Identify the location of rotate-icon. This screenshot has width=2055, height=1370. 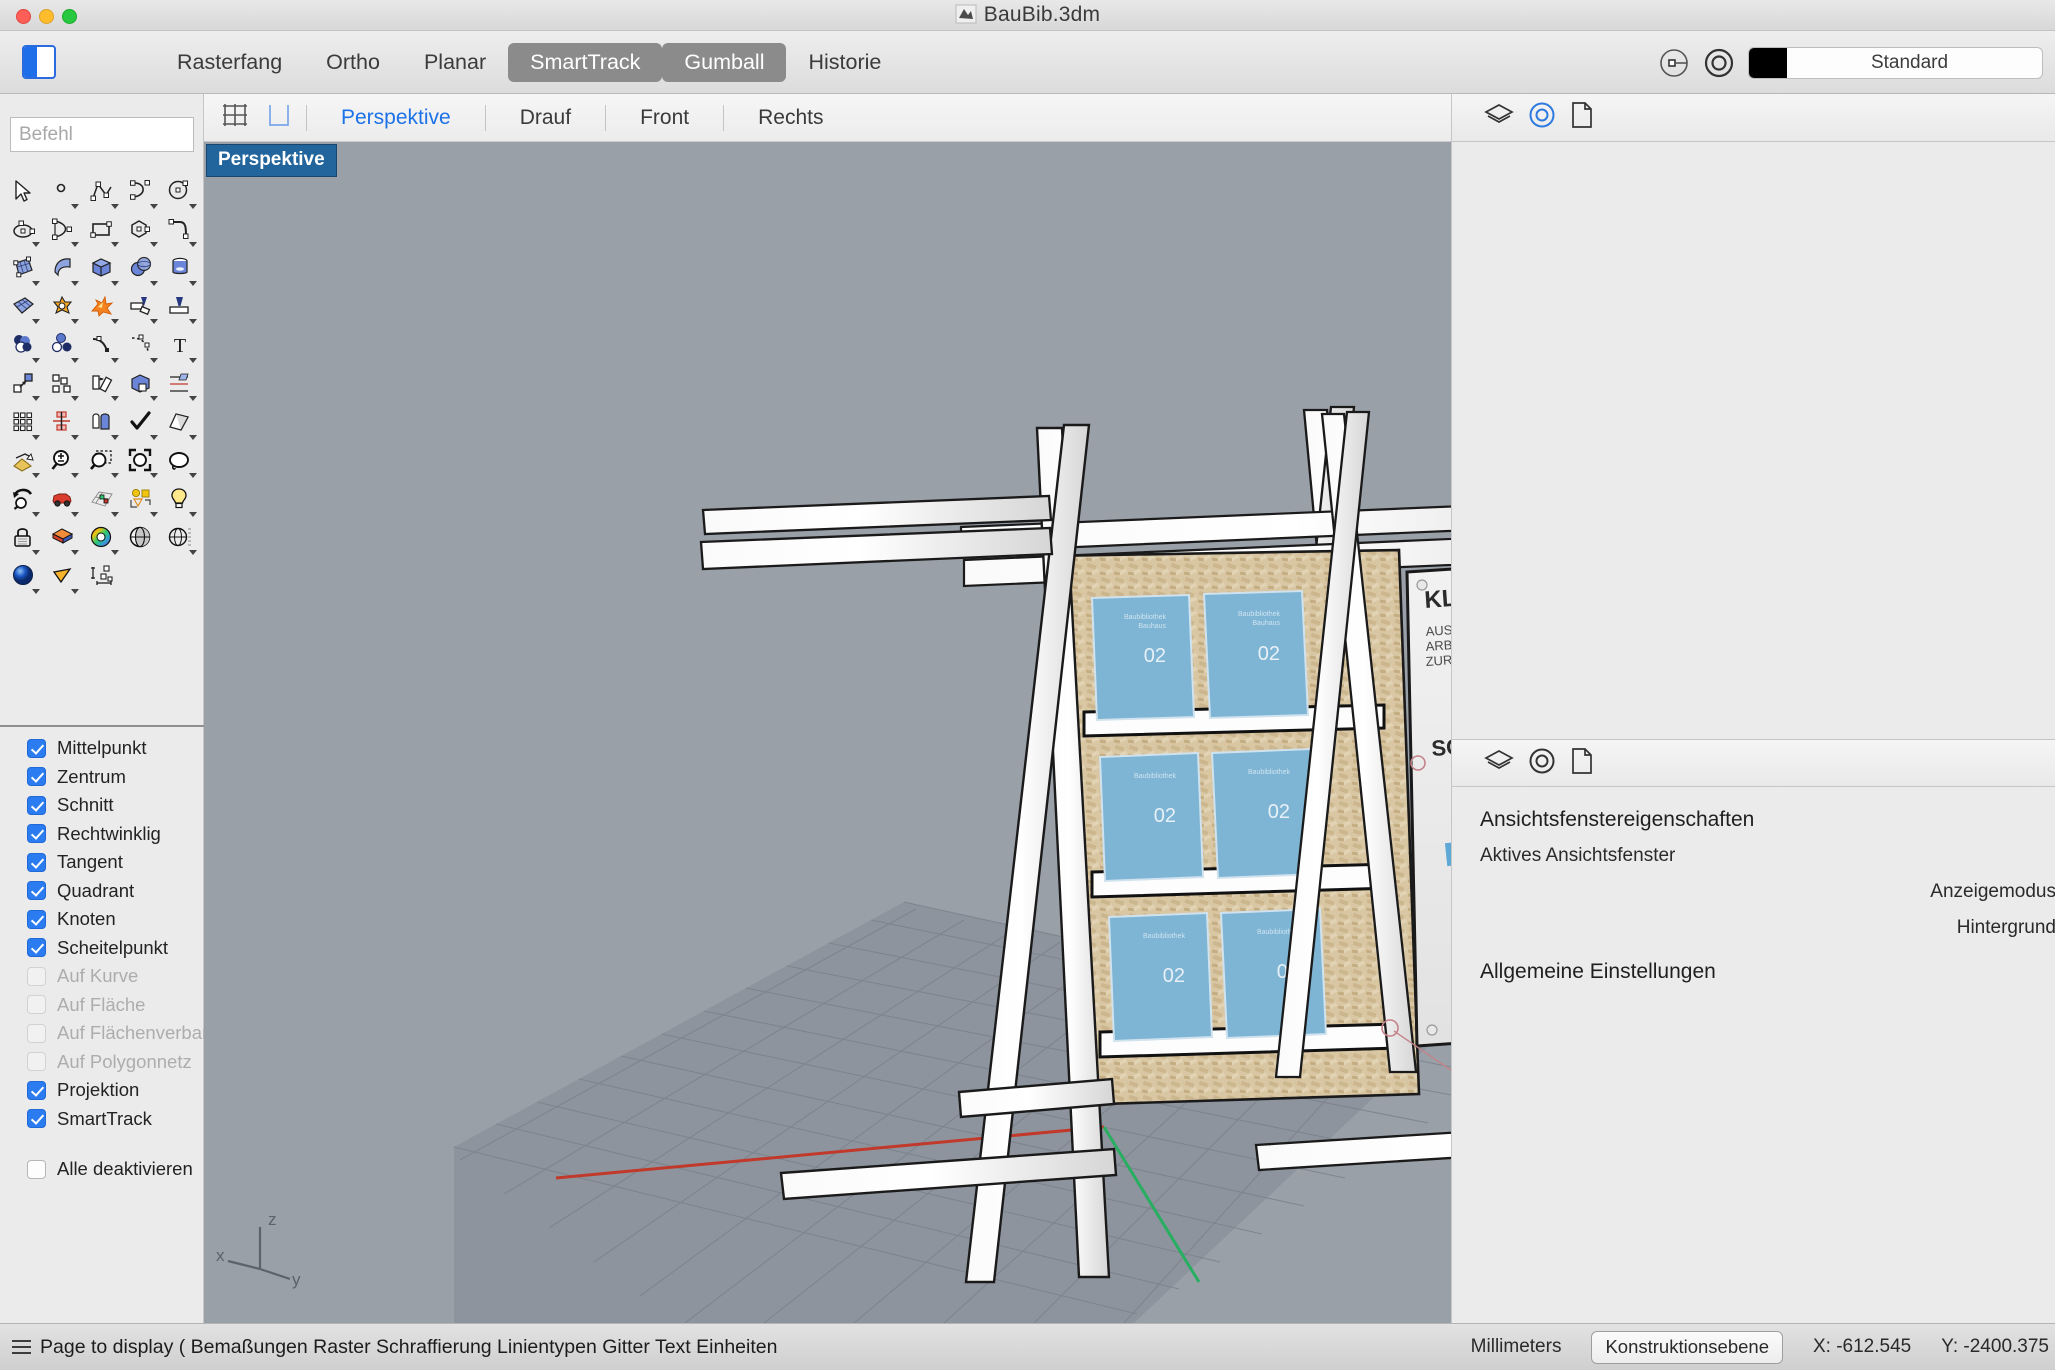
(101, 384).